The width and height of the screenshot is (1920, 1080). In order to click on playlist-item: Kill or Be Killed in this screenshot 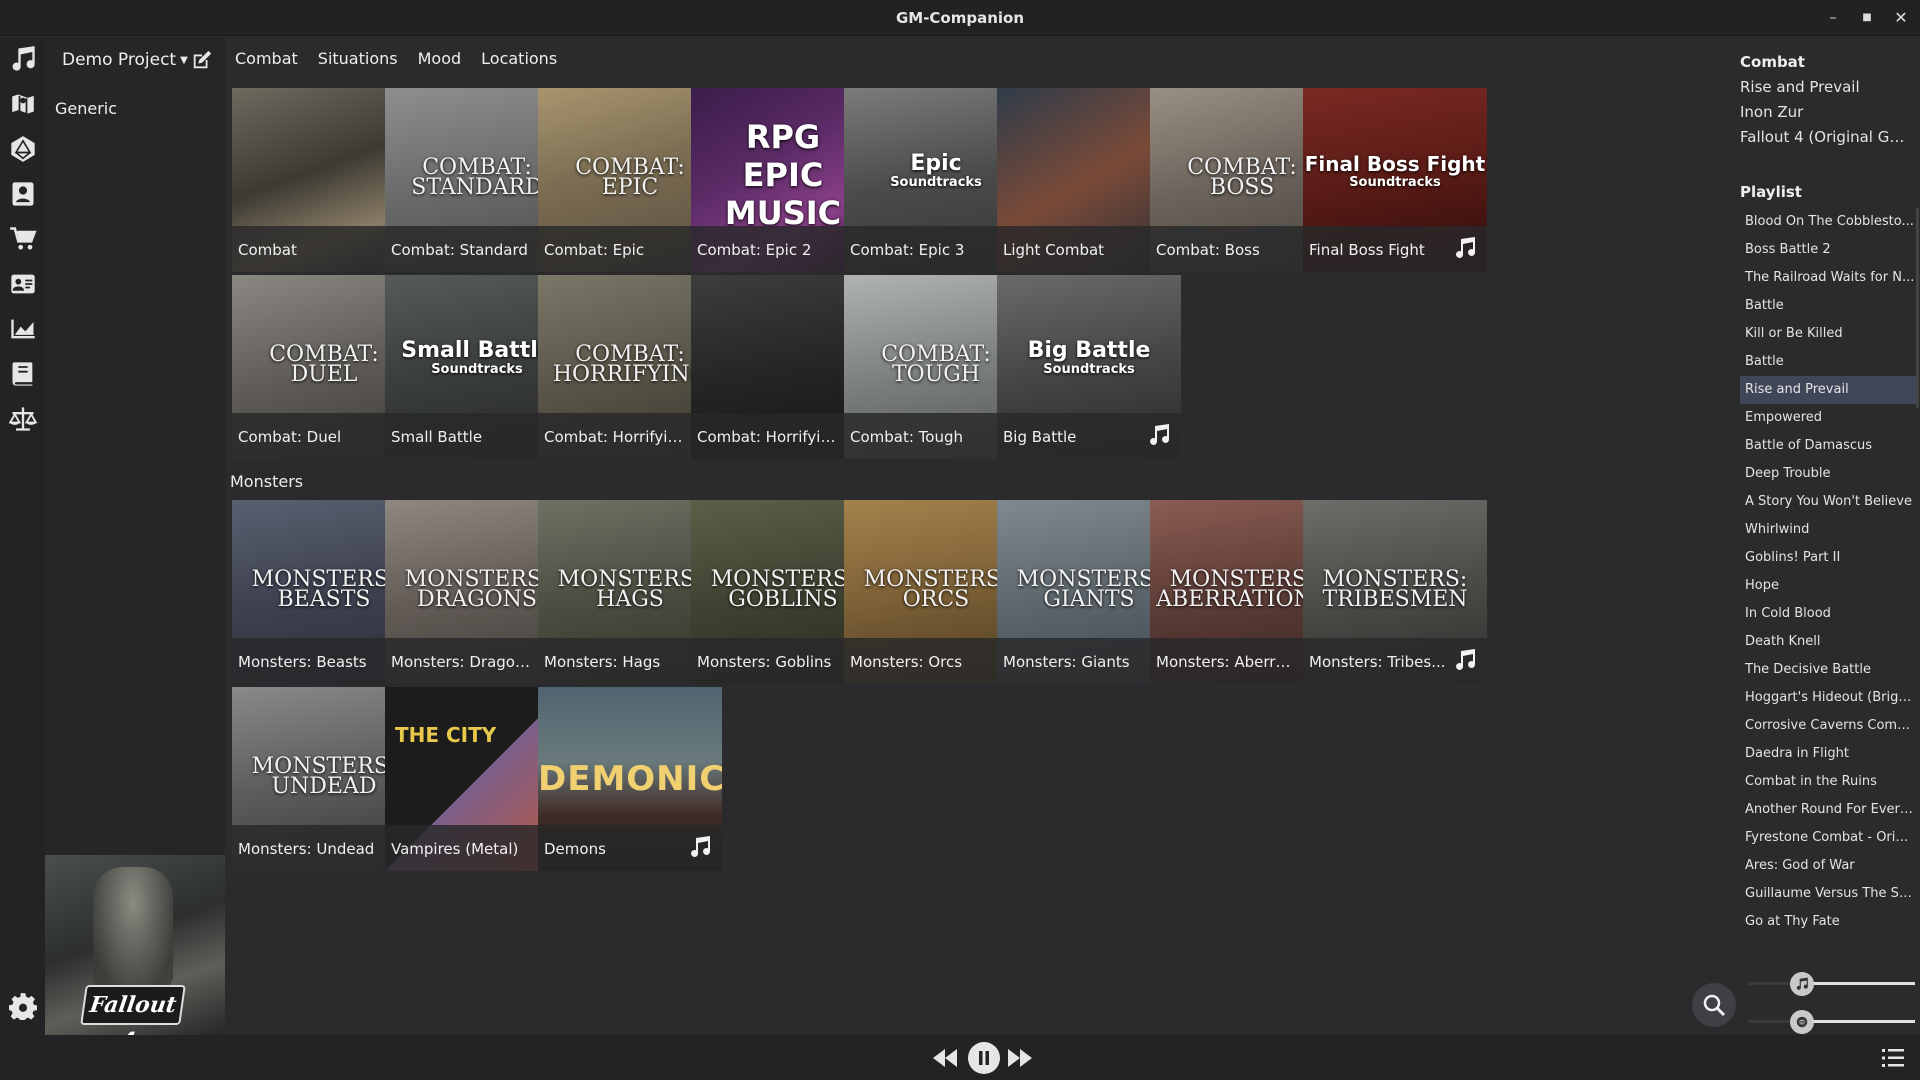, I will do `click(1828, 334)`.